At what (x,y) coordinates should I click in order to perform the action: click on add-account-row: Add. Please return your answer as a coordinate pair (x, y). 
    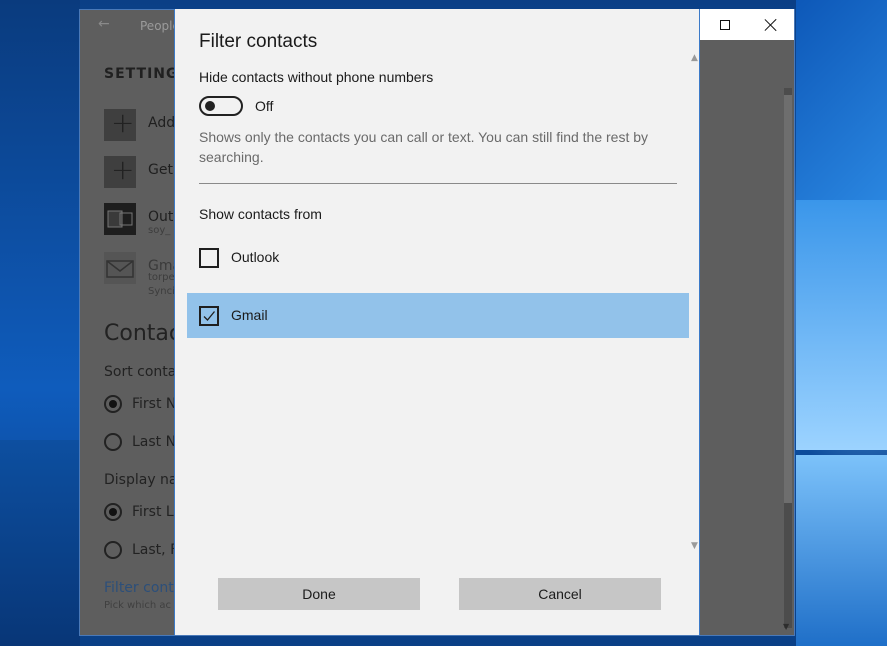
    Looking at the image, I should click on (139, 124).